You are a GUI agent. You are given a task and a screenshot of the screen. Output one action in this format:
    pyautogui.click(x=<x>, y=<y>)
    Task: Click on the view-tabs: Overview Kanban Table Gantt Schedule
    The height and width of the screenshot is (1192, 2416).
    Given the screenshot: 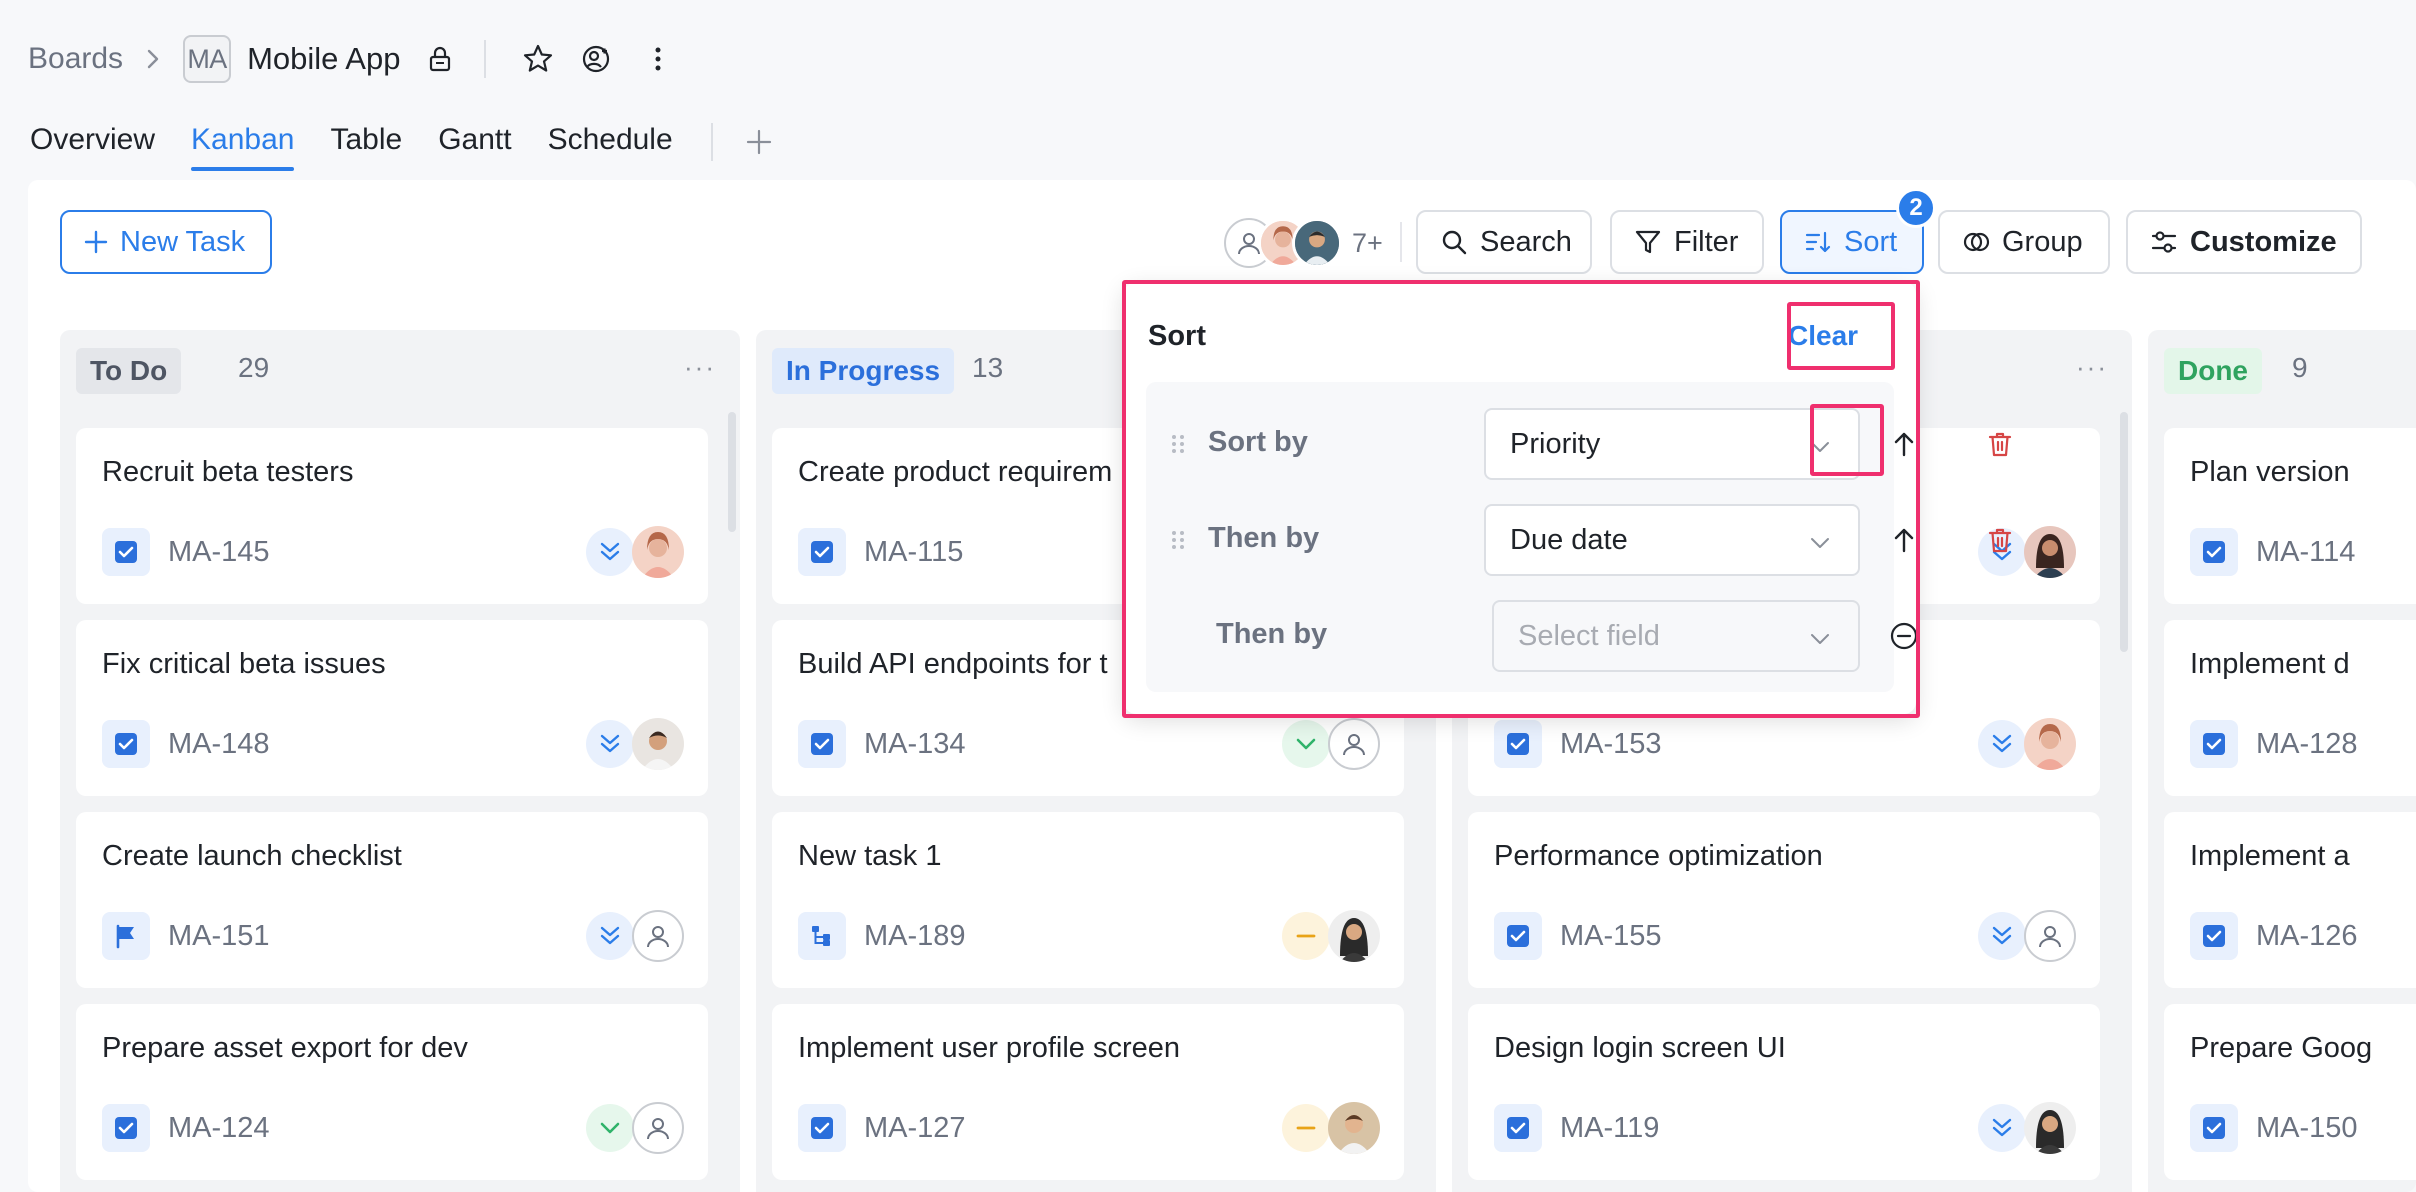 What is the action you would take?
    pyautogui.click(x=405, y=142)
    